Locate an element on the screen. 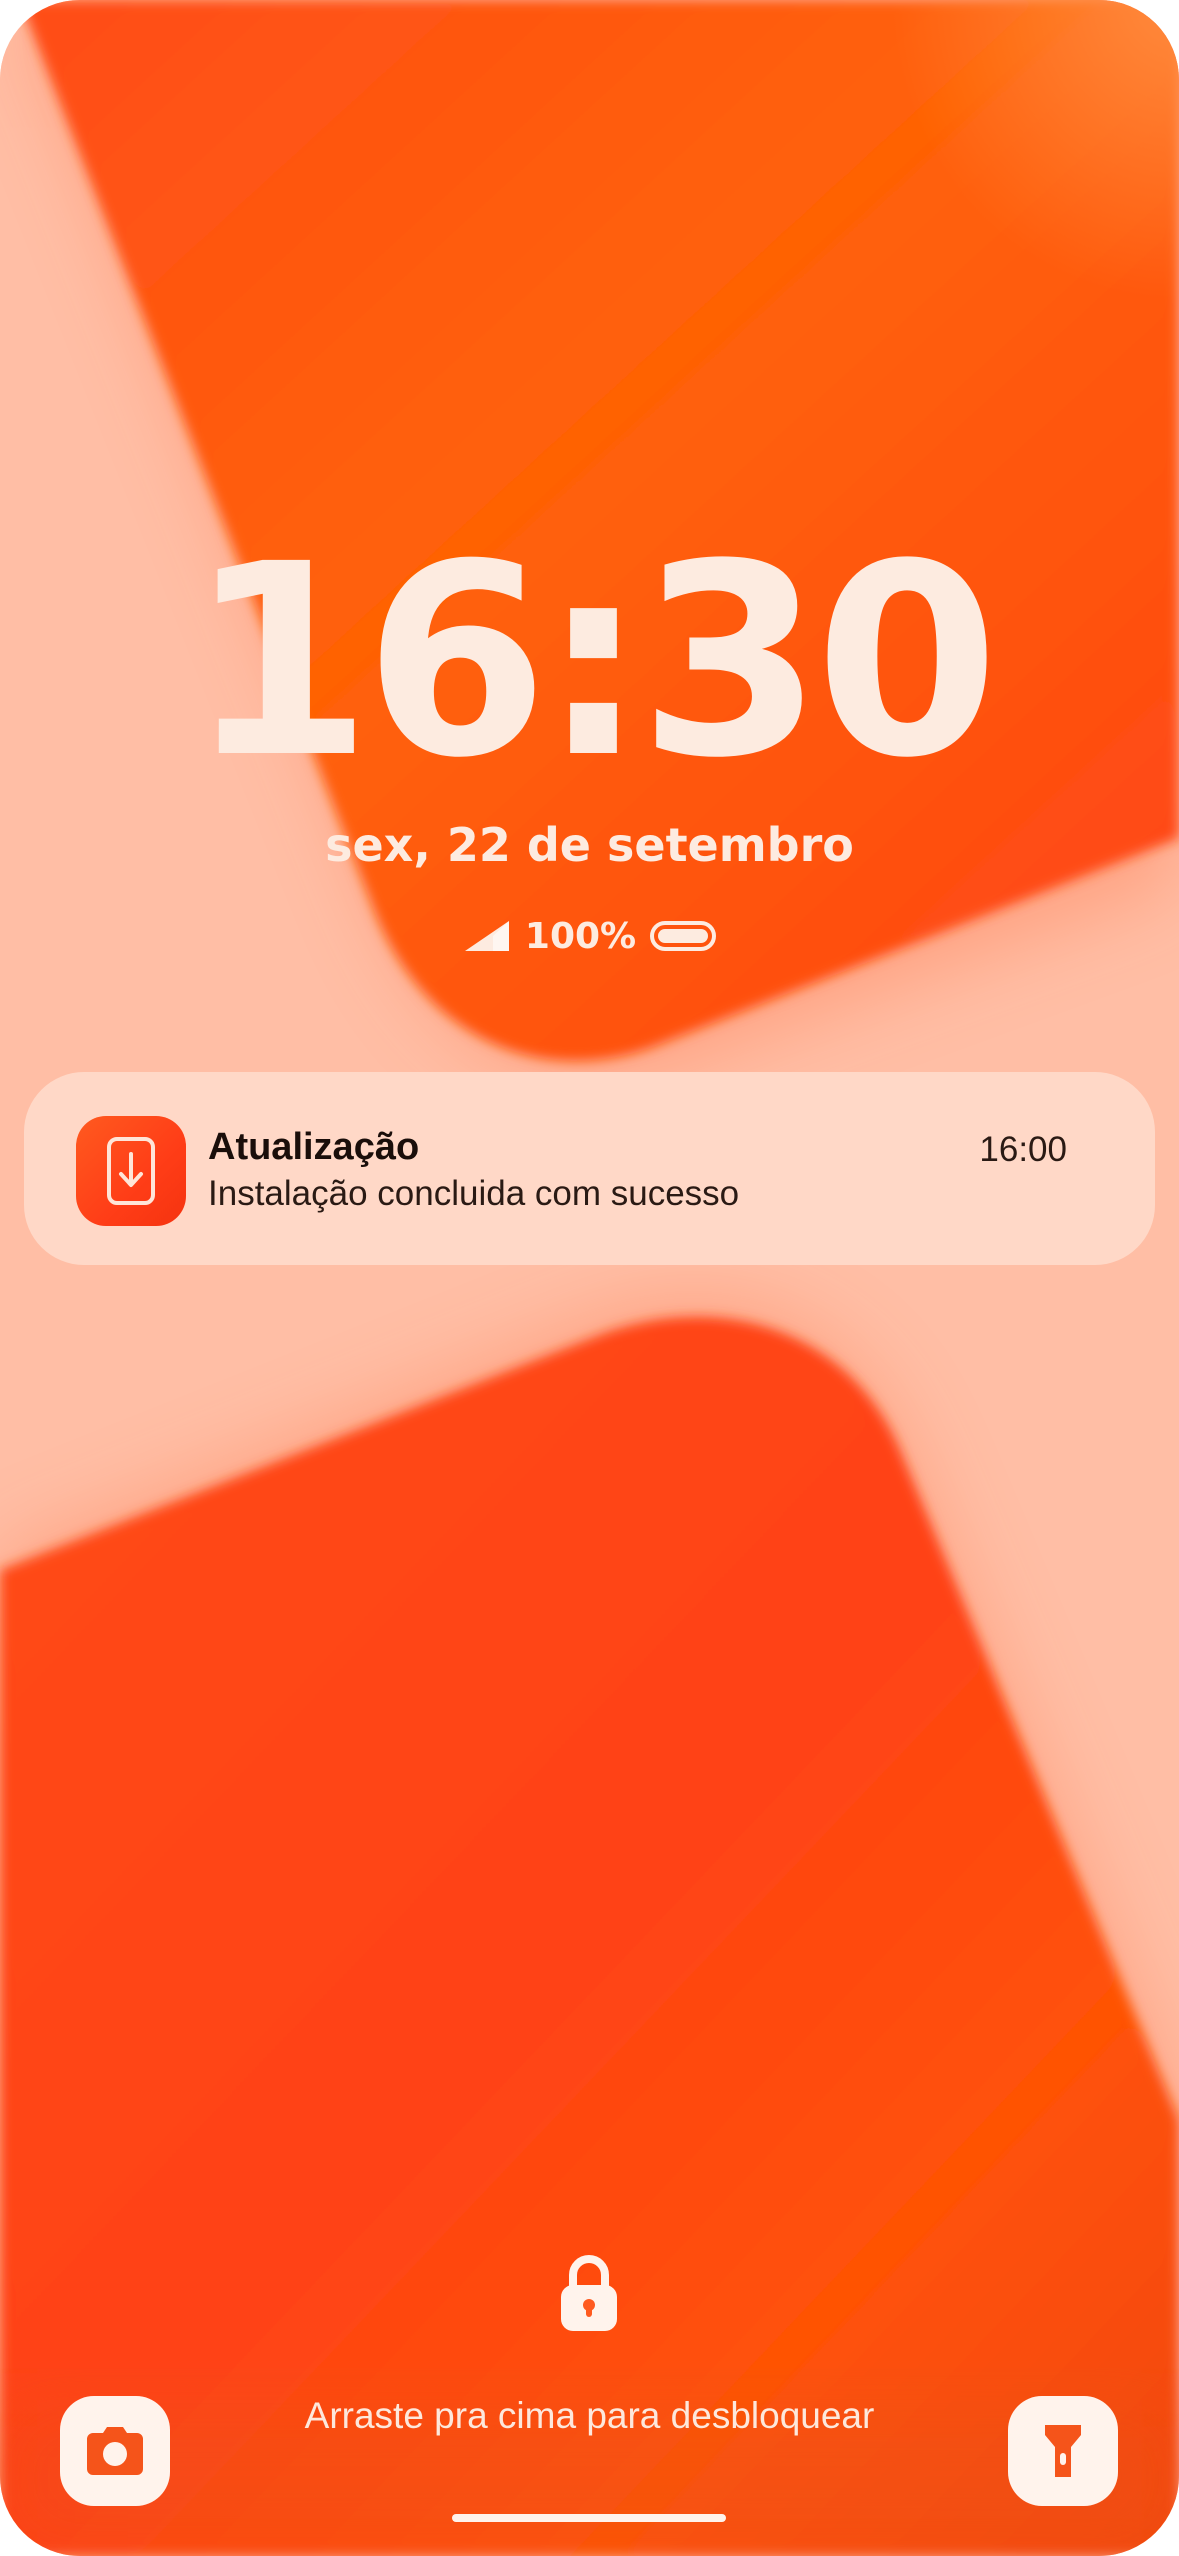  flashlight-shortcut-button is located at coordinates (1063, 2451).